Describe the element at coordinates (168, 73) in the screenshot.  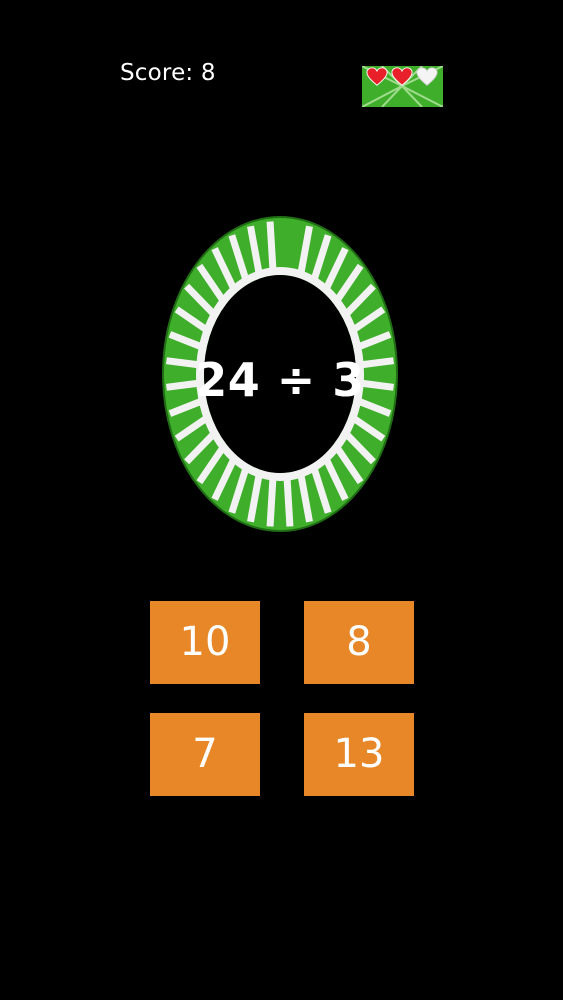
I see `score-label: Score: 8` at that location.